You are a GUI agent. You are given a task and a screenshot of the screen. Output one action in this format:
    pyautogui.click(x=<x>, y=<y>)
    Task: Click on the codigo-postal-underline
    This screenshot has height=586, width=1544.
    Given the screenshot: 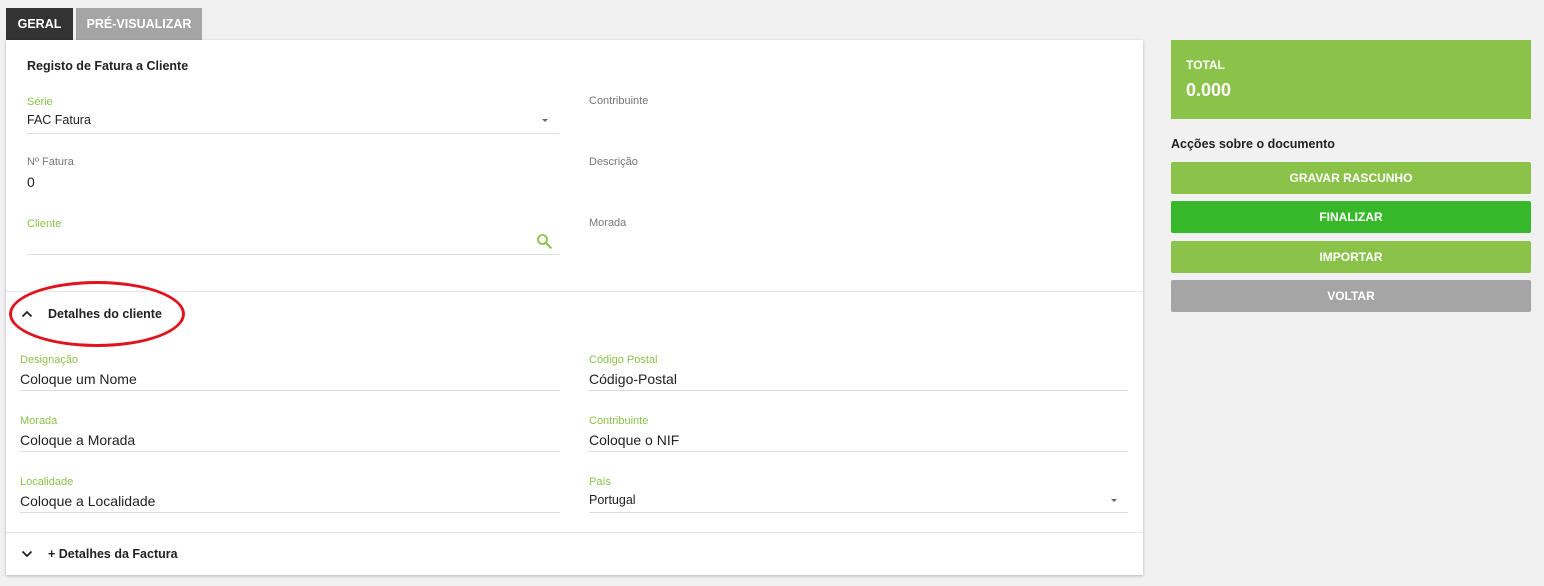 What is the action you would take?
    pyautogui.click(x=858, y=390)
    